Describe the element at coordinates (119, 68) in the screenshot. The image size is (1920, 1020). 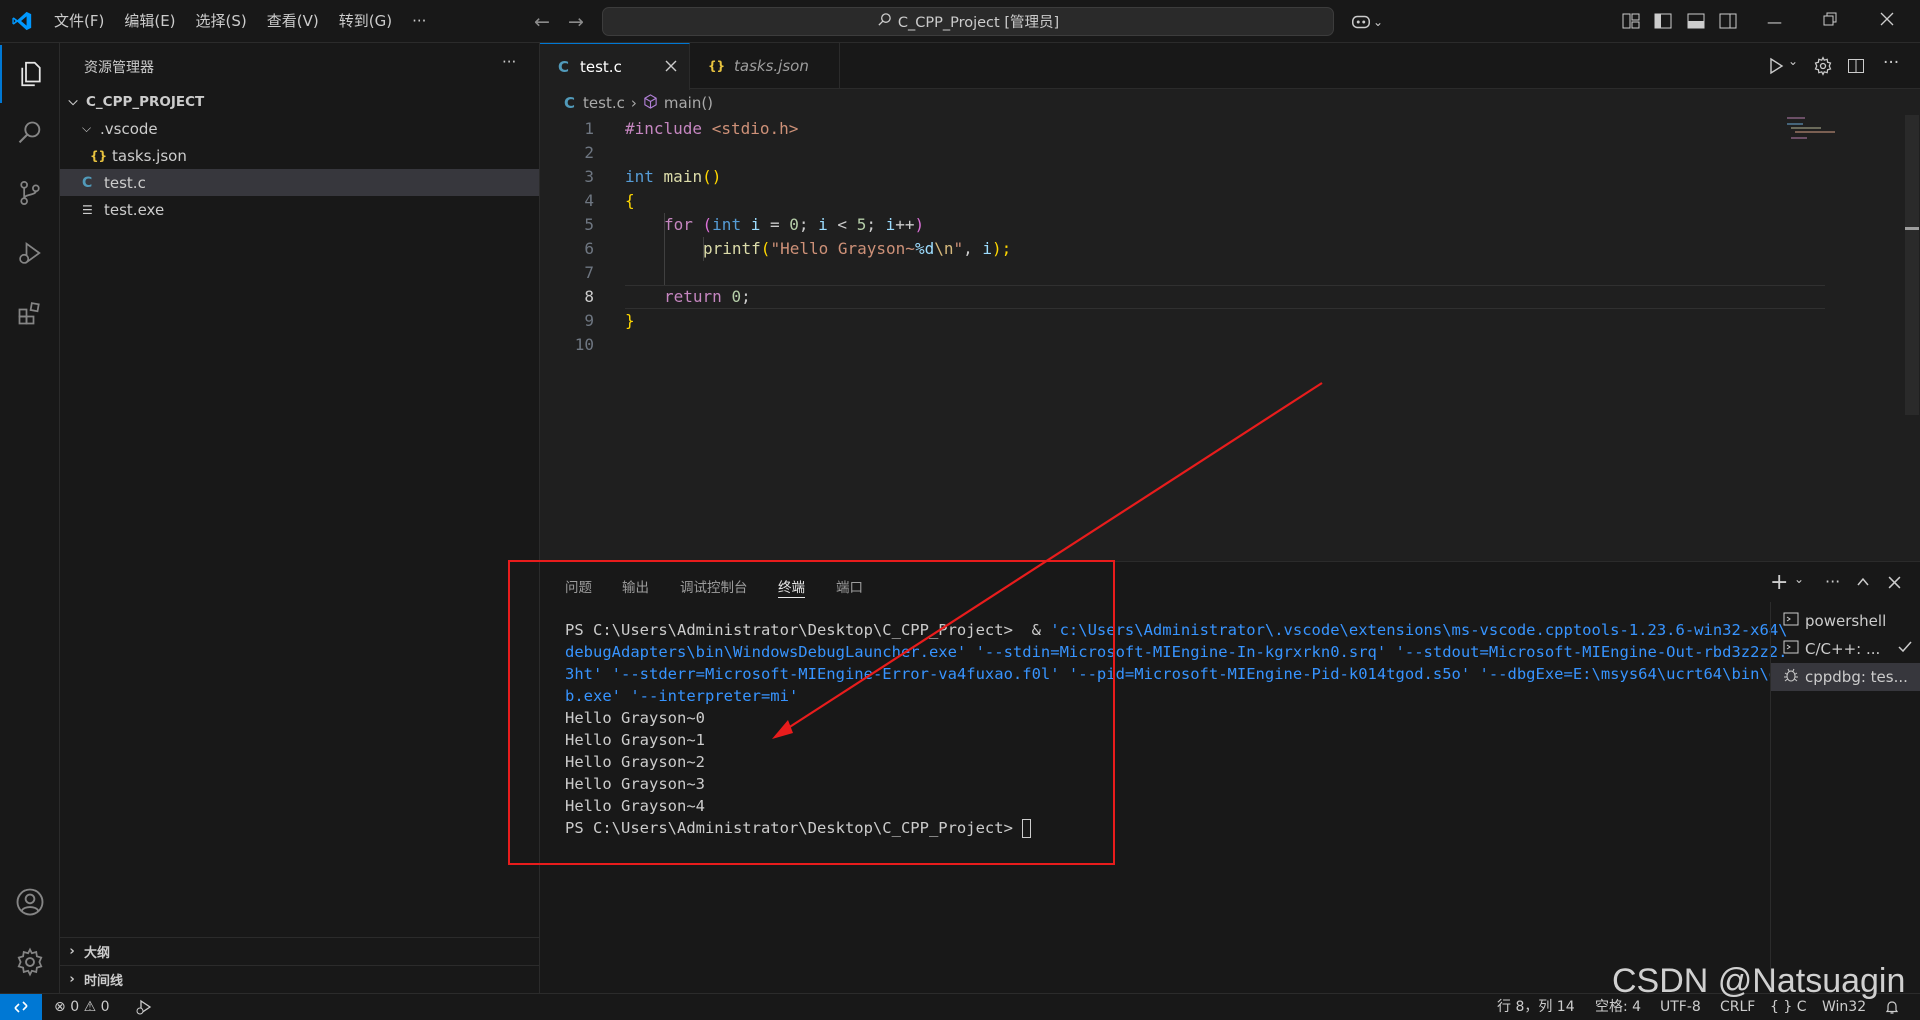
I see `sidebar-title: 资源管理器` at that location.